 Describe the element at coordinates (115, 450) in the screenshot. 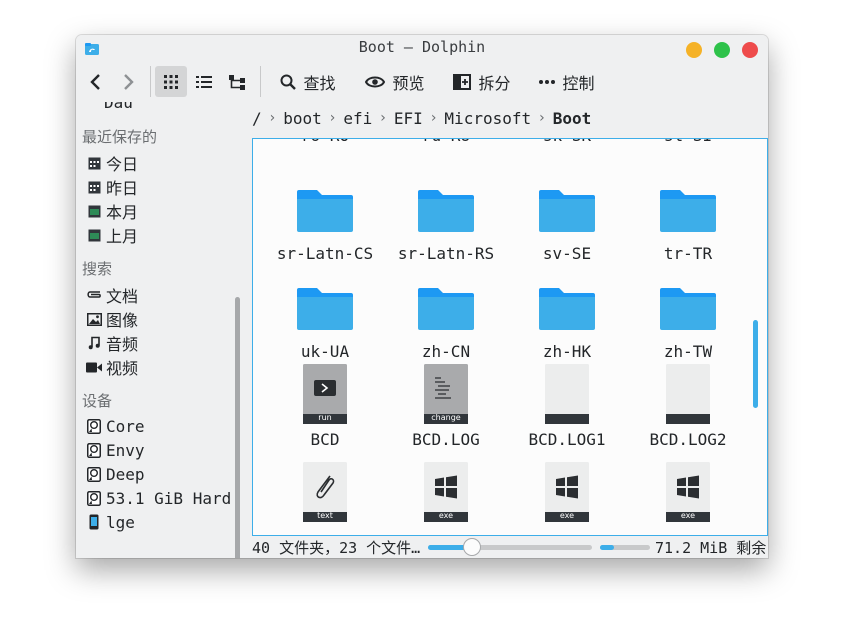

I see `sidebar-item-envy: Envy` at that location.